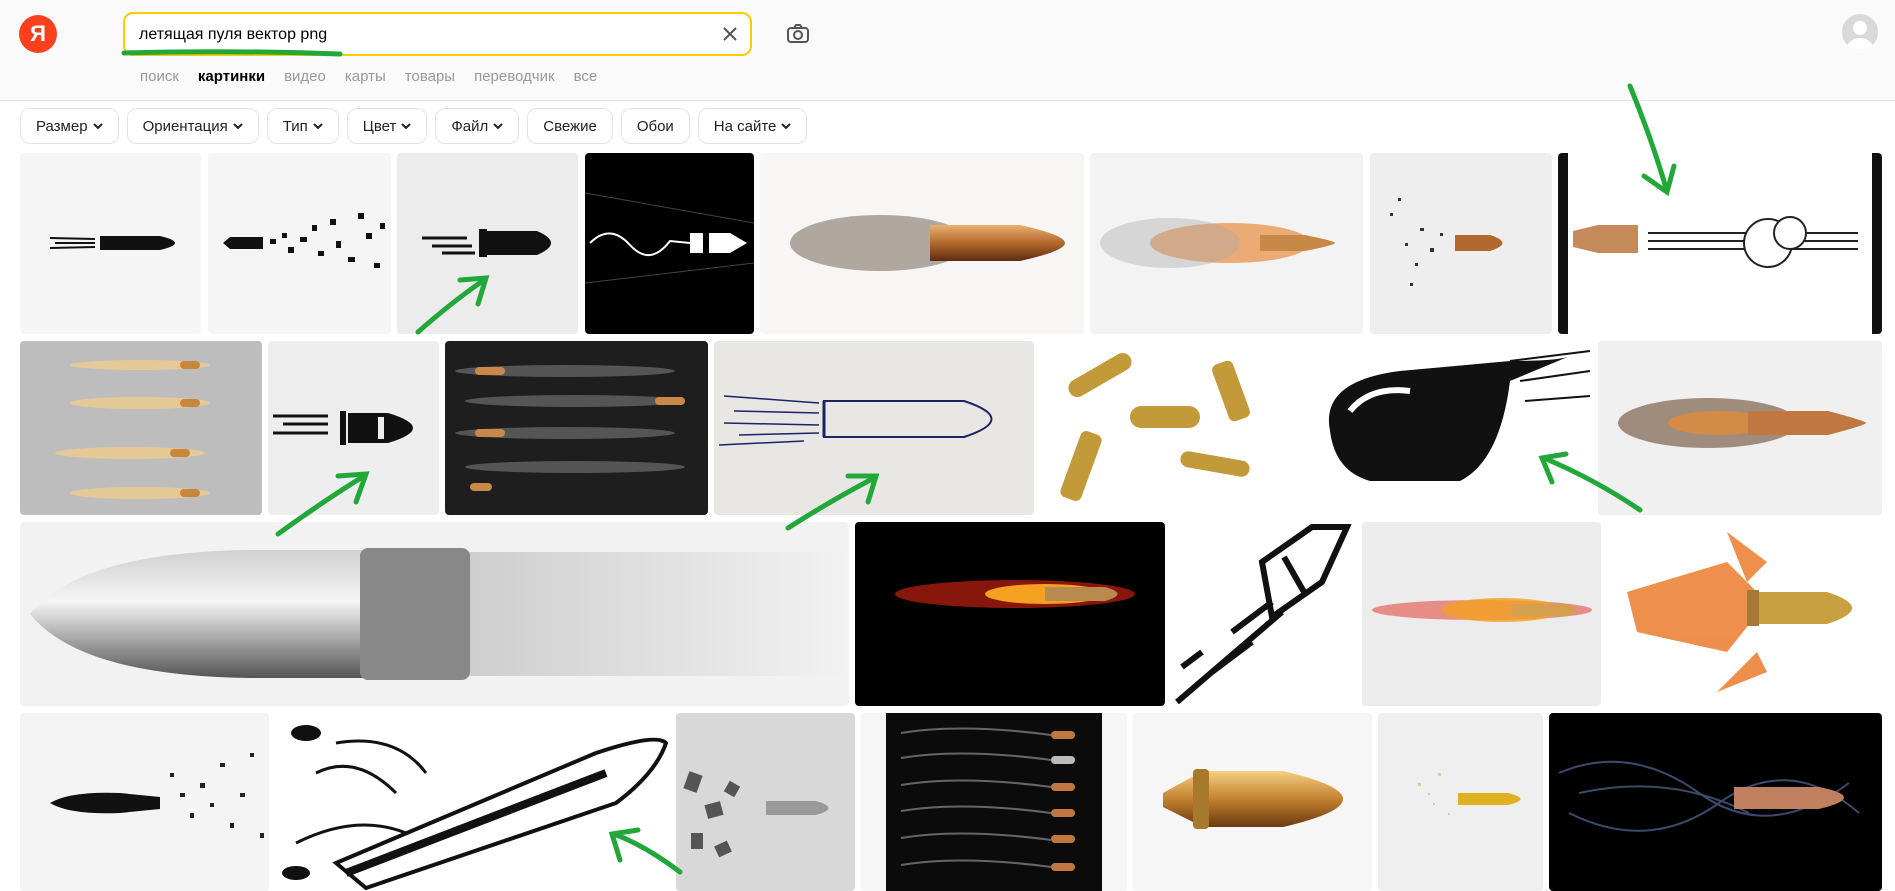  I want to click on filter-label: Файл, so click(470, 126).